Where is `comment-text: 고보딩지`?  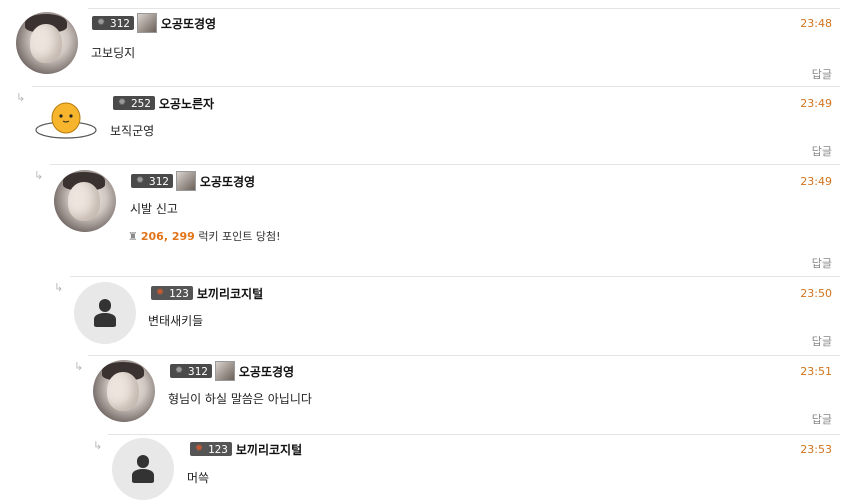
comment-text: 고보딩지 is located at coordinates (113, 53).